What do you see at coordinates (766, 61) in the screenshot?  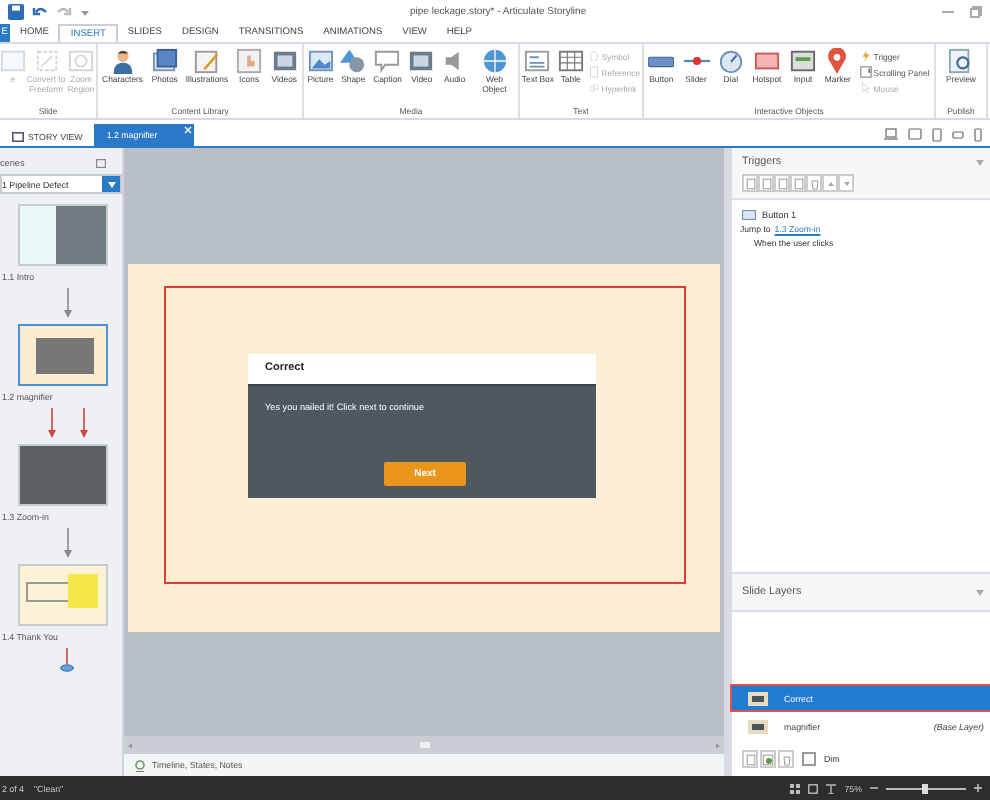 I see `hotspot-icon` at bounding box center [766, 61].